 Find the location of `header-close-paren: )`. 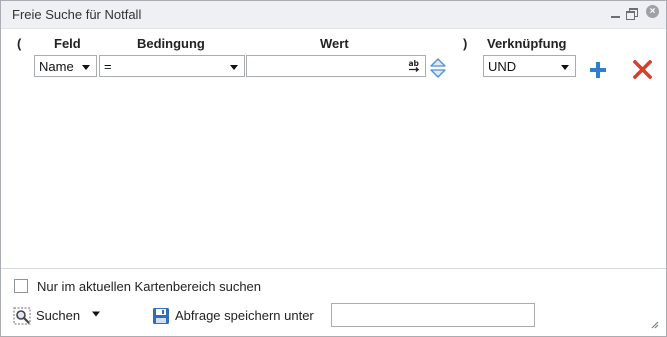

header-close-paren: ) is located at coordinates (465, 43).